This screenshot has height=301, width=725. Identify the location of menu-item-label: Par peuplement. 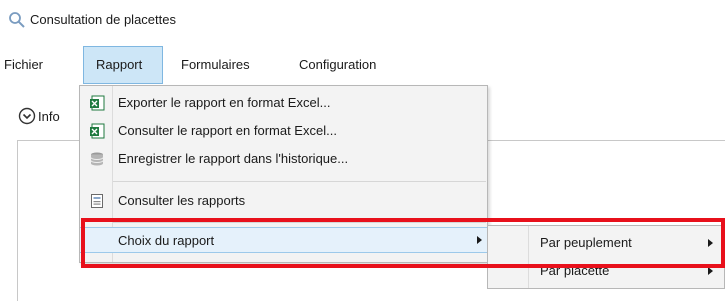
(586, 242).